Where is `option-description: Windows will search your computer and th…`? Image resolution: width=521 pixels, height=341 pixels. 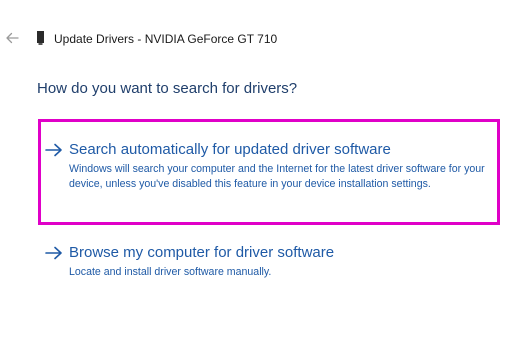
option-description: Windows will search your computer and th… is located at coordinates (277, 176).